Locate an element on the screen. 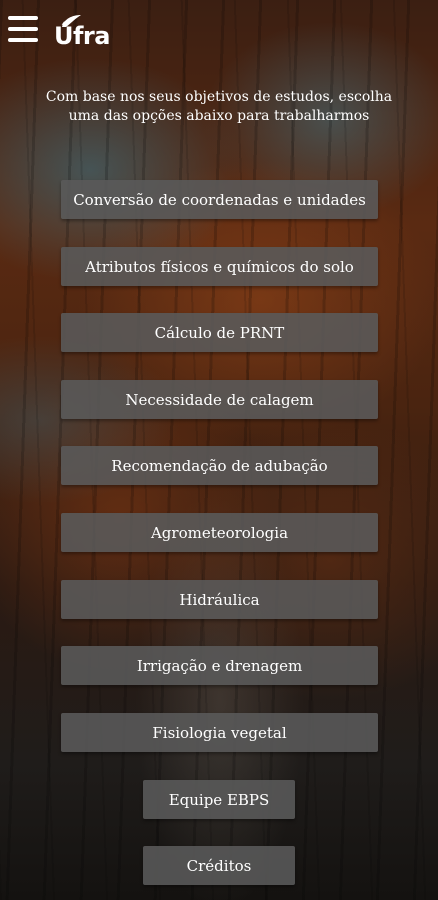 The image size is (438, 900). ufra-logo: Úfra is located at coordinates (89, 32).